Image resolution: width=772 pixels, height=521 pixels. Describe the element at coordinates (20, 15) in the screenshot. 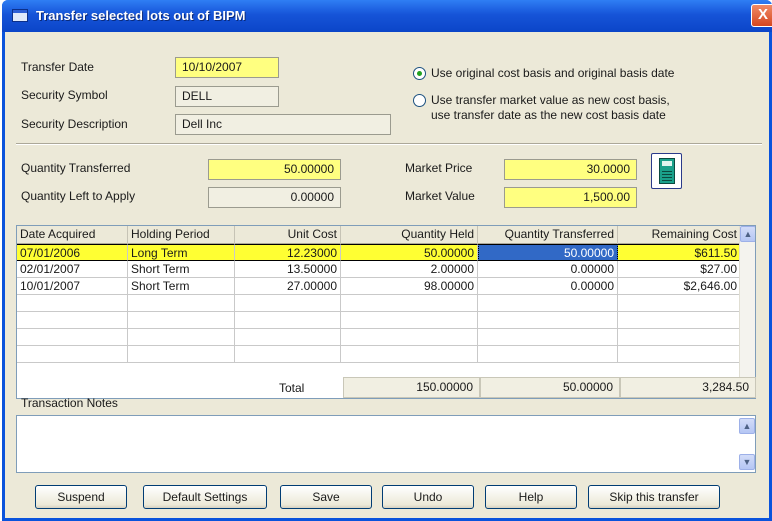

I see `window-icon` at that location.